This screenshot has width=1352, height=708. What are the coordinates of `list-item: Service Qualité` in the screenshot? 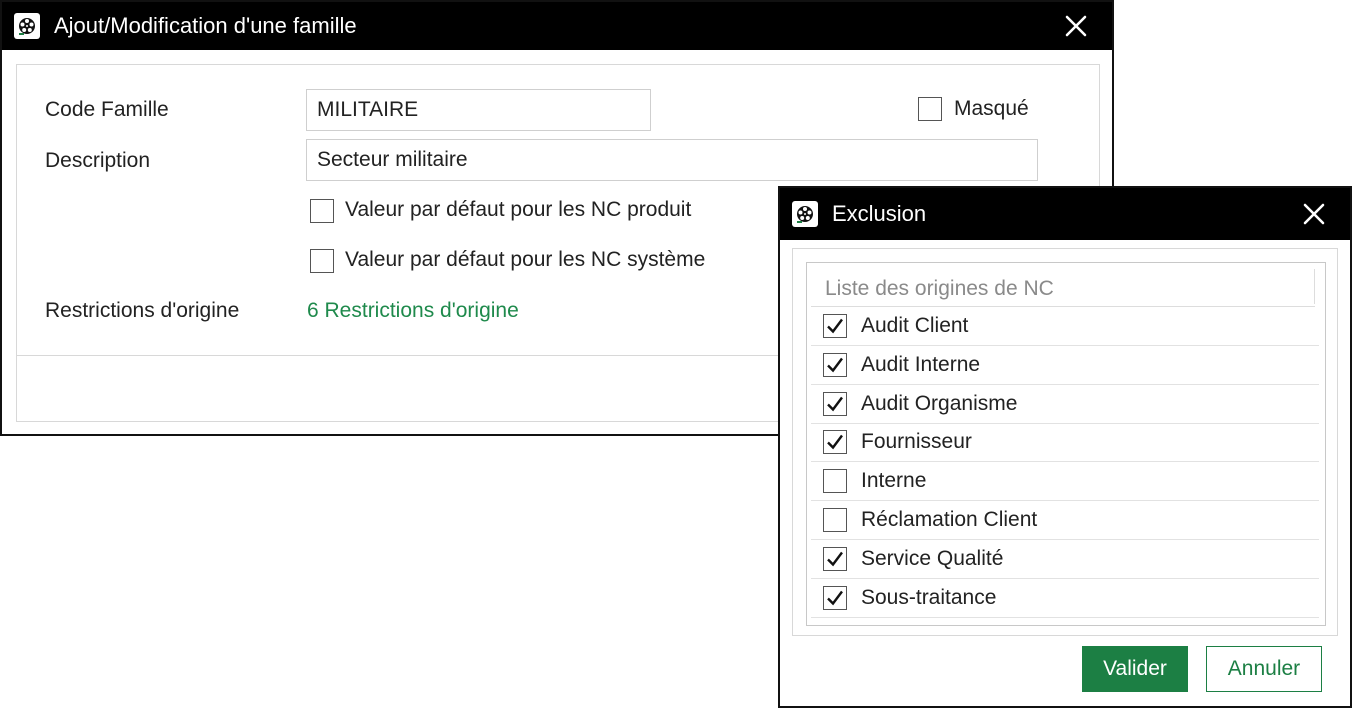 It's located at (1065, 559).